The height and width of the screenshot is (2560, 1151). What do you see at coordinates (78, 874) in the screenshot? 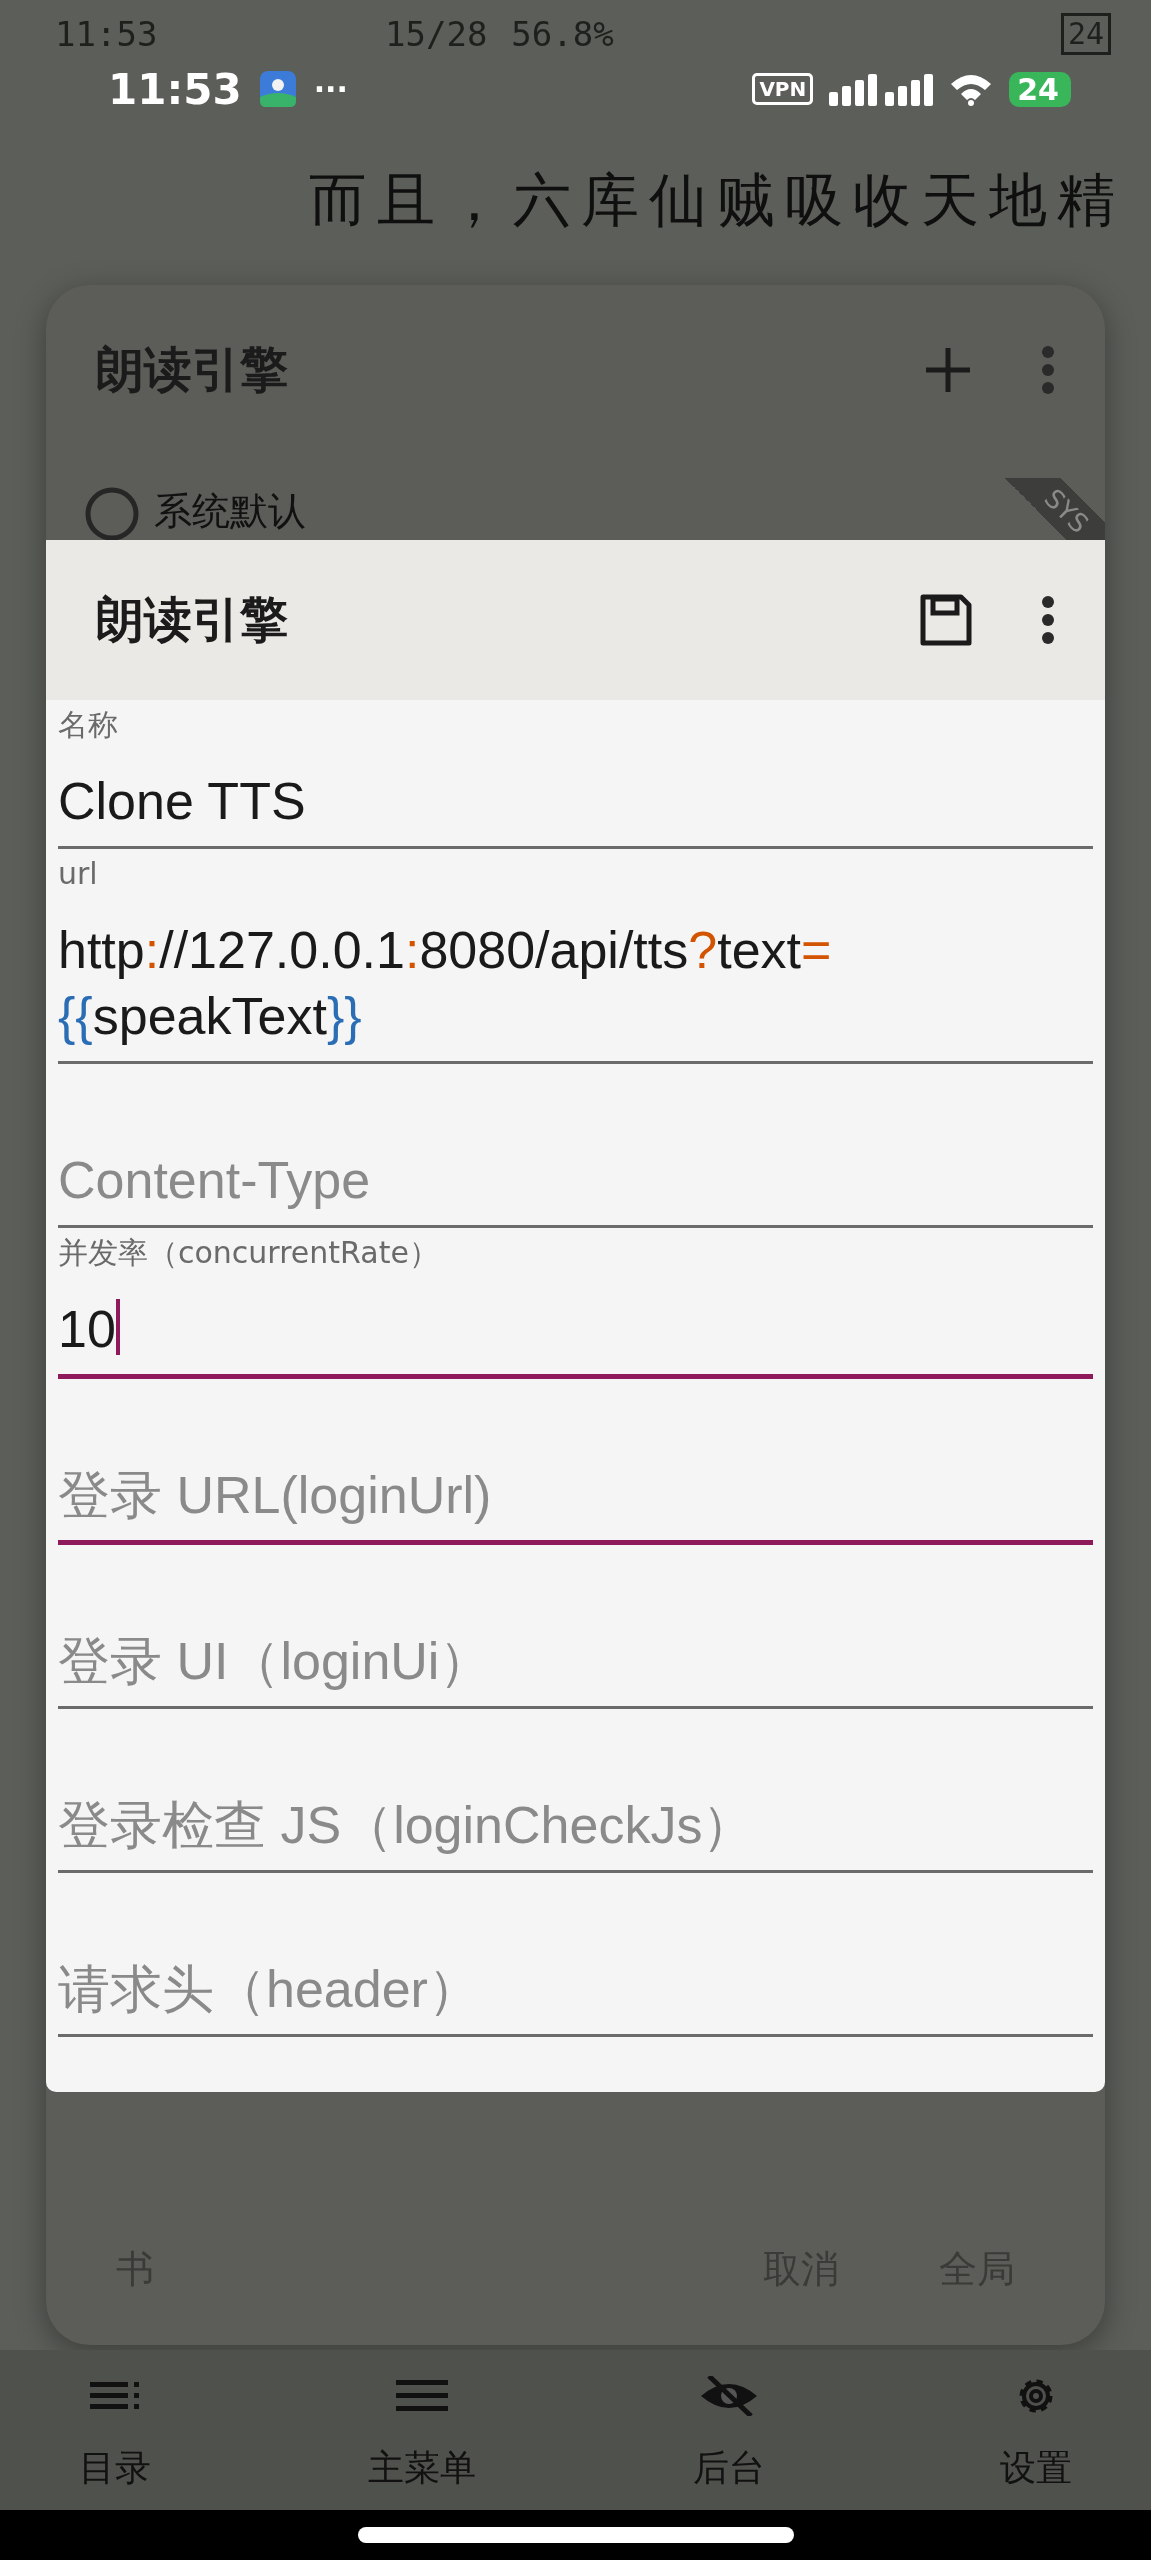
I see `field-label: url` at bounding box center [78, 874].